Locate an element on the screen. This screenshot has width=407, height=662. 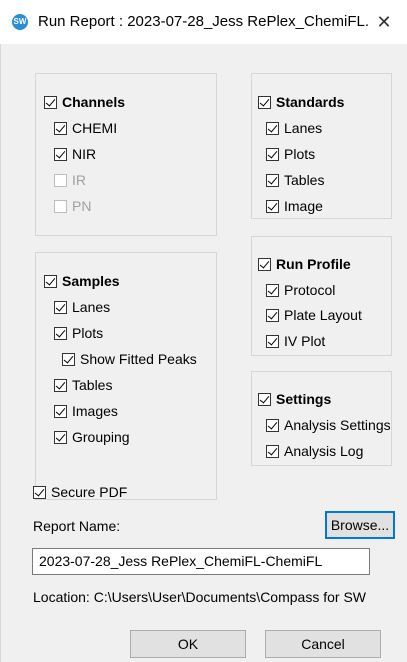
samples-plots-checkbox: Plots is located at coordinates (78, 333).